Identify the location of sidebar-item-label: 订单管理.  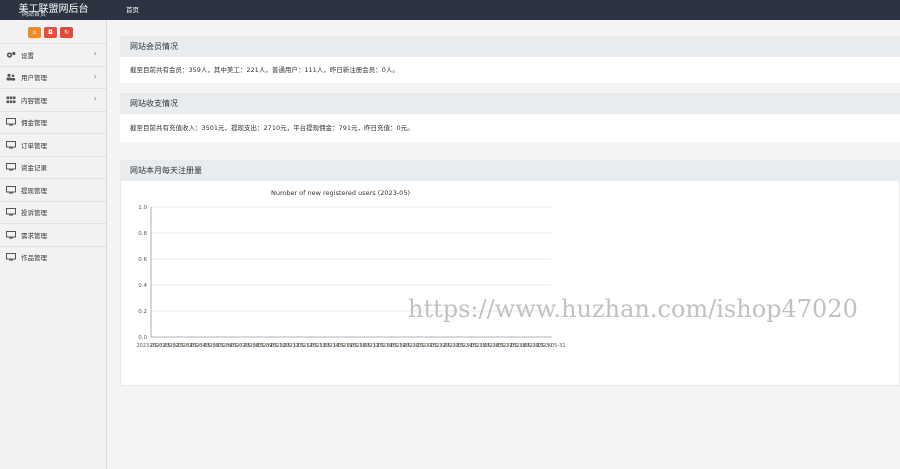
(34, 145).